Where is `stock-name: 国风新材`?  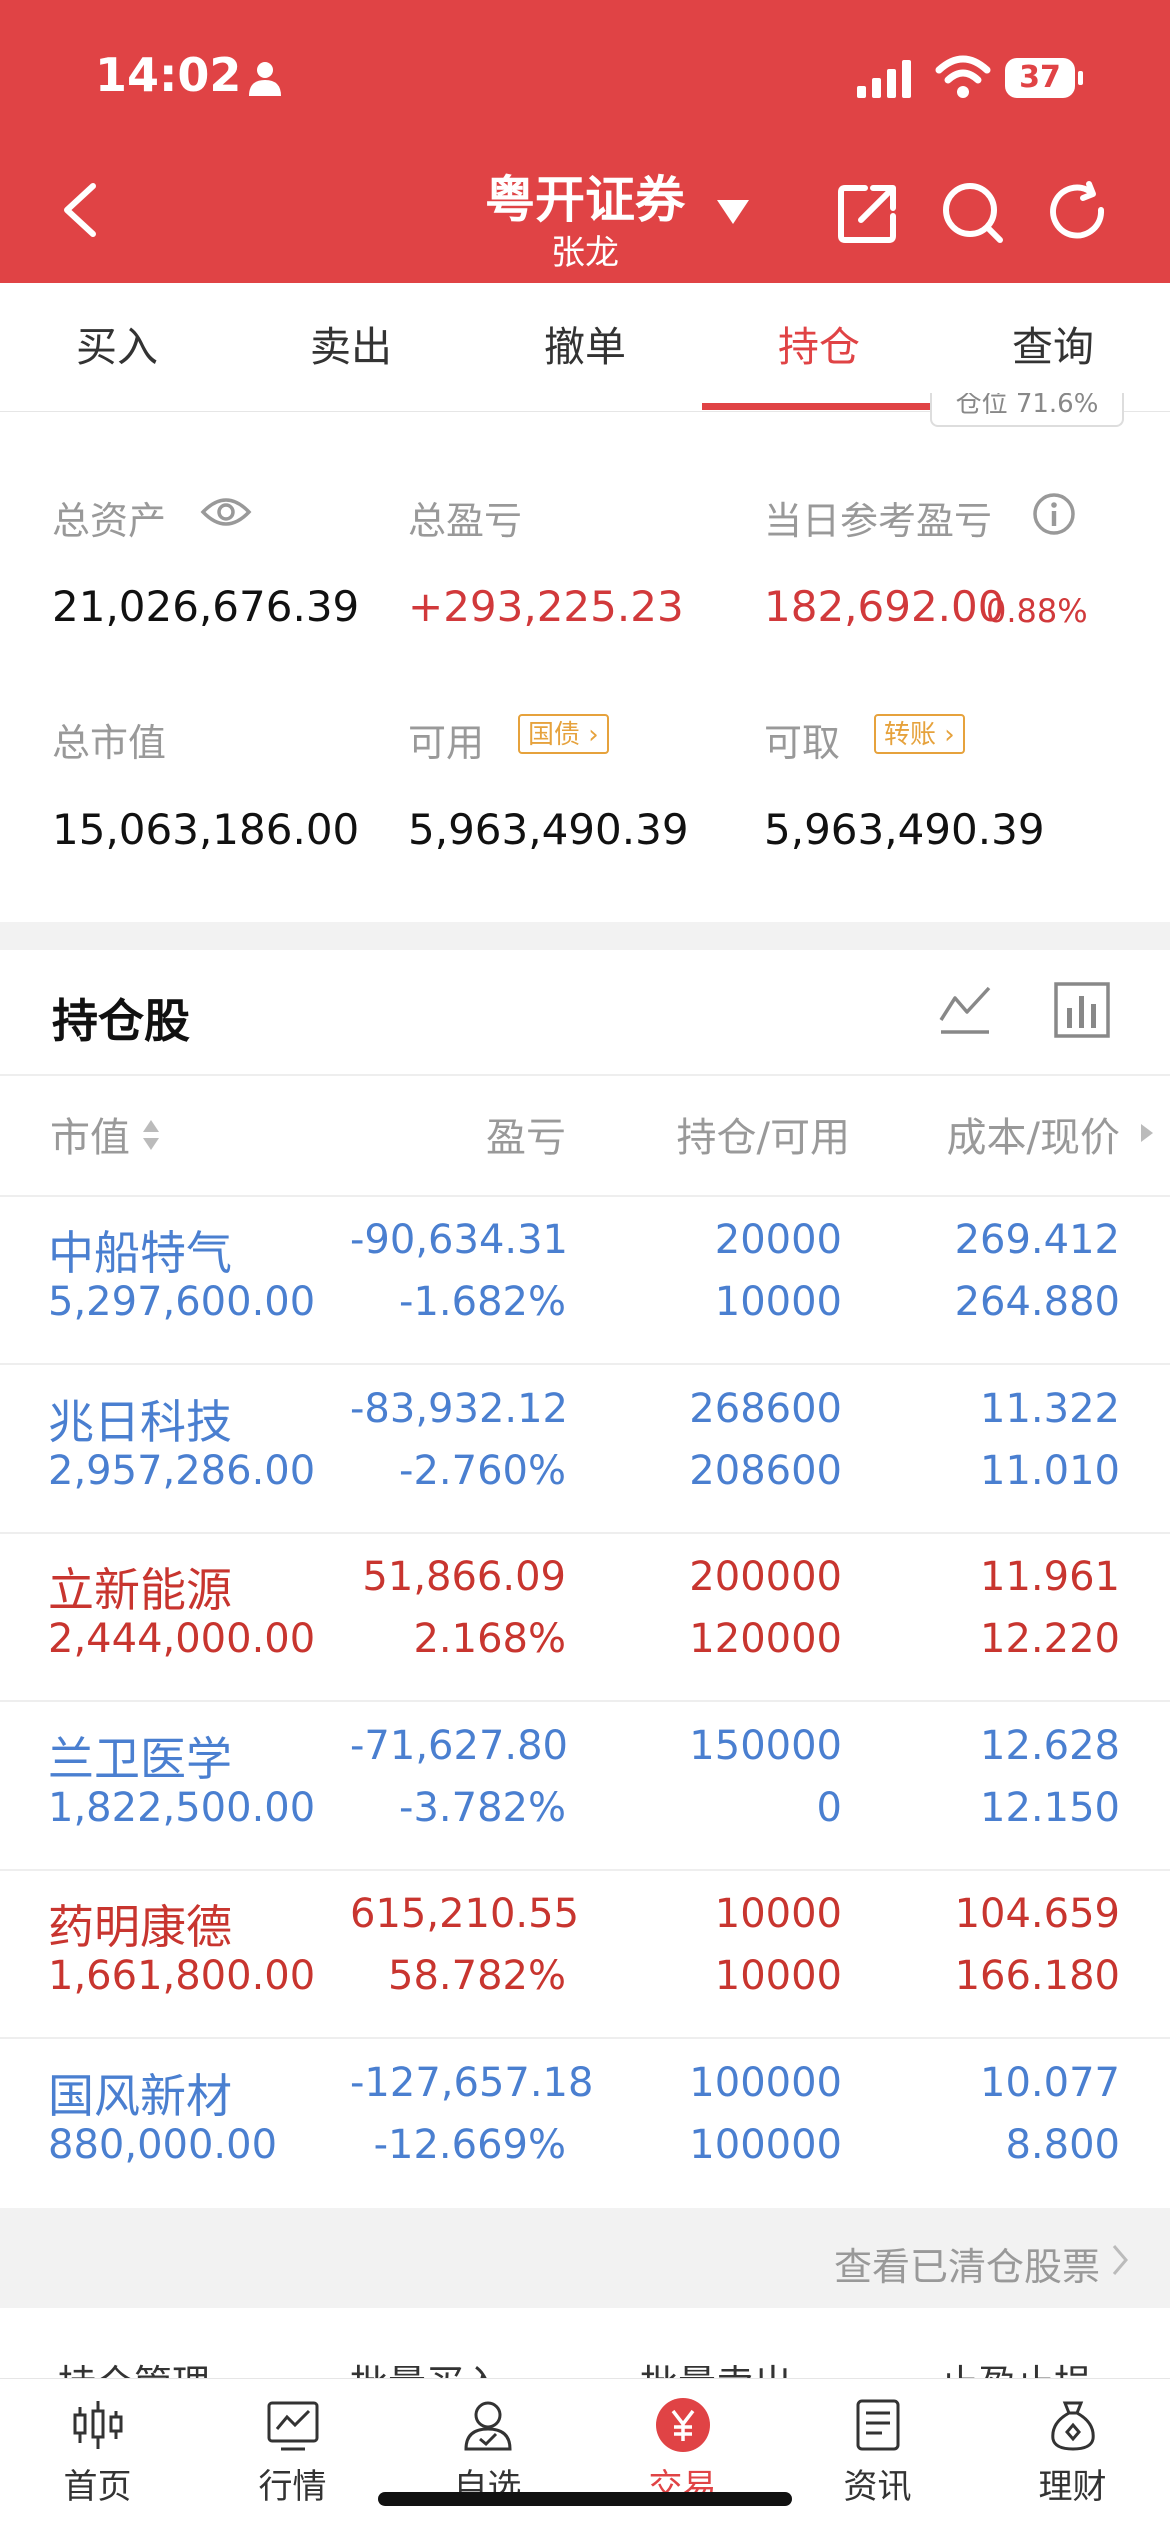 stock-name: 国风新材 is located at coordinates (140, 2096).